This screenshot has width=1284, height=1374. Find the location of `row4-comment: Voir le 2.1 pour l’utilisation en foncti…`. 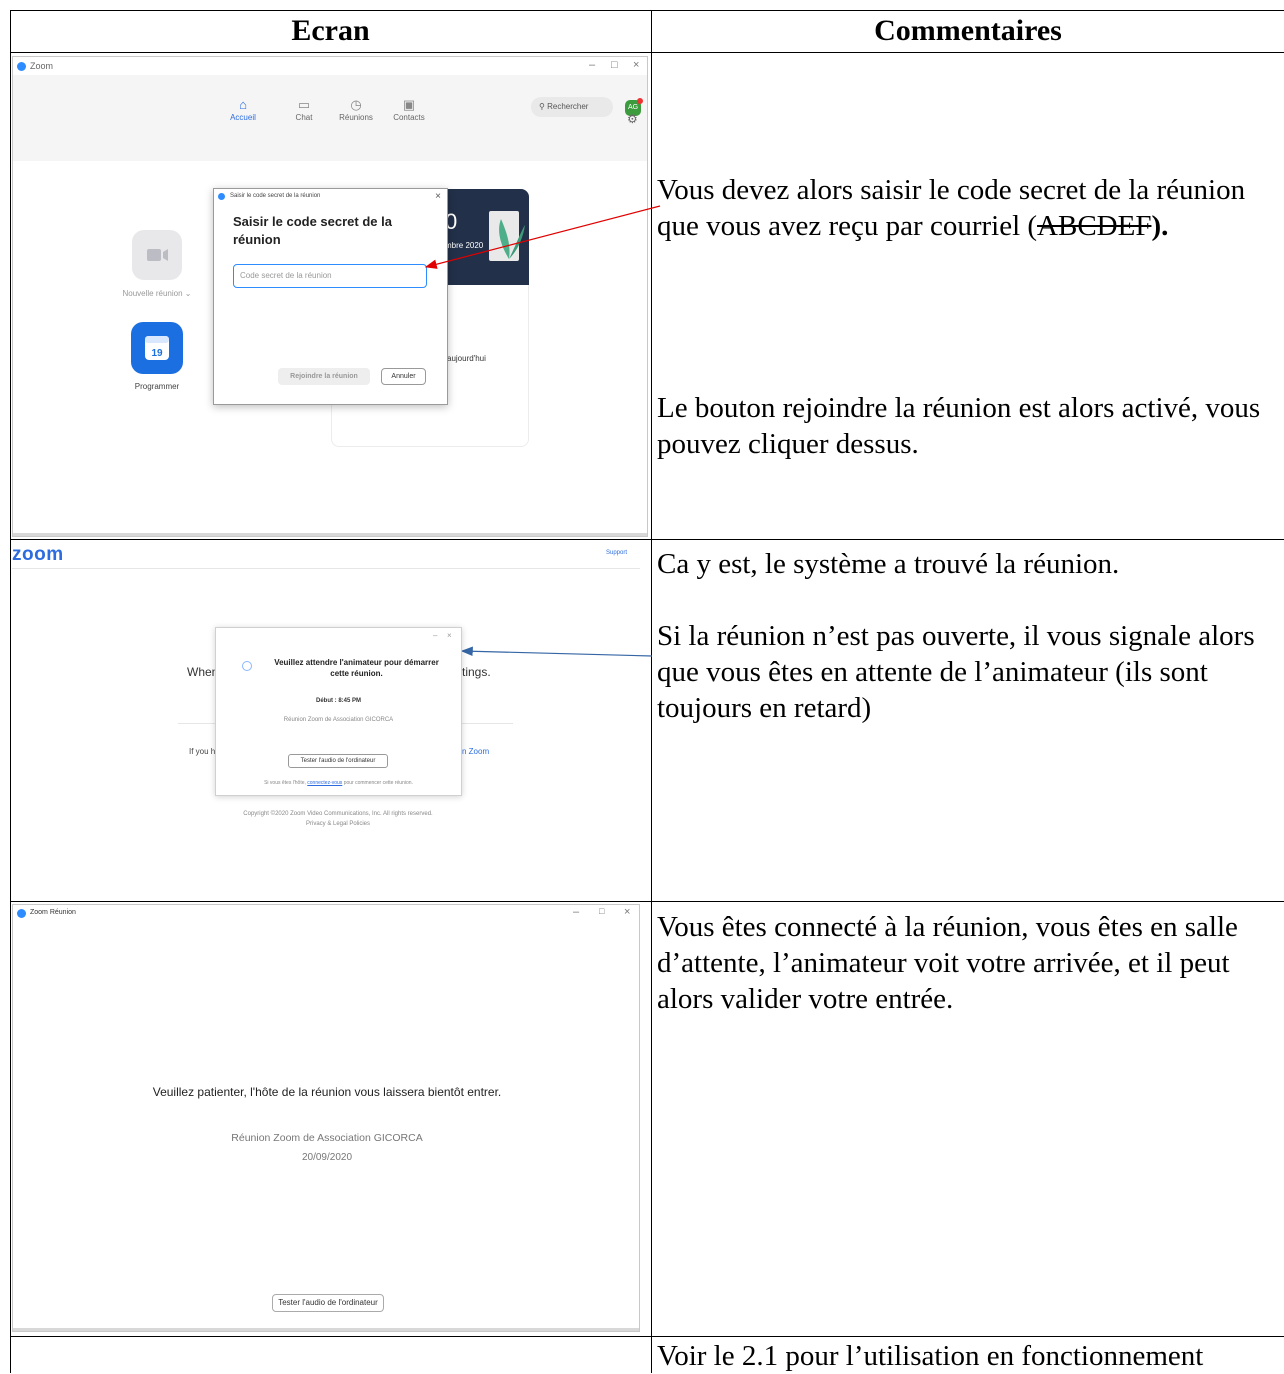

row4-comment: Voir le 2.1 pour l’utilisation en foncti… is located at coordinates (969, 1356).